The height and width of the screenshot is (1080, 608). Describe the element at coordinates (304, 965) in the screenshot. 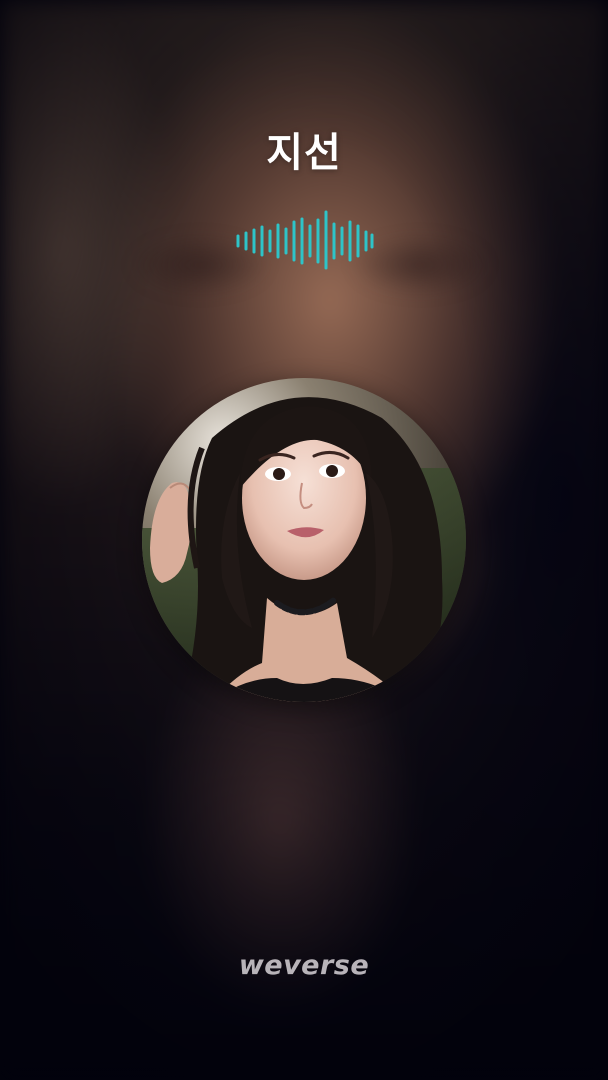

I see `weverse-logo: weverse` at that location.